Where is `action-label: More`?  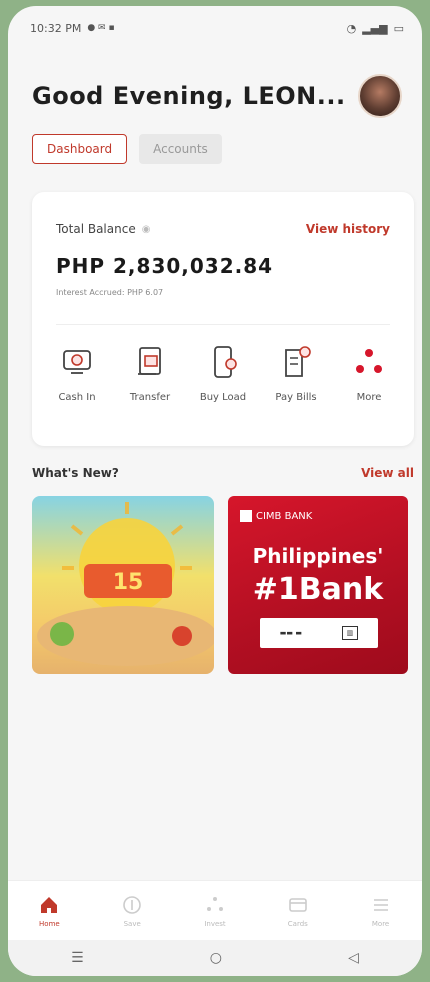
action-label: More is located at coordinates (369, 397).